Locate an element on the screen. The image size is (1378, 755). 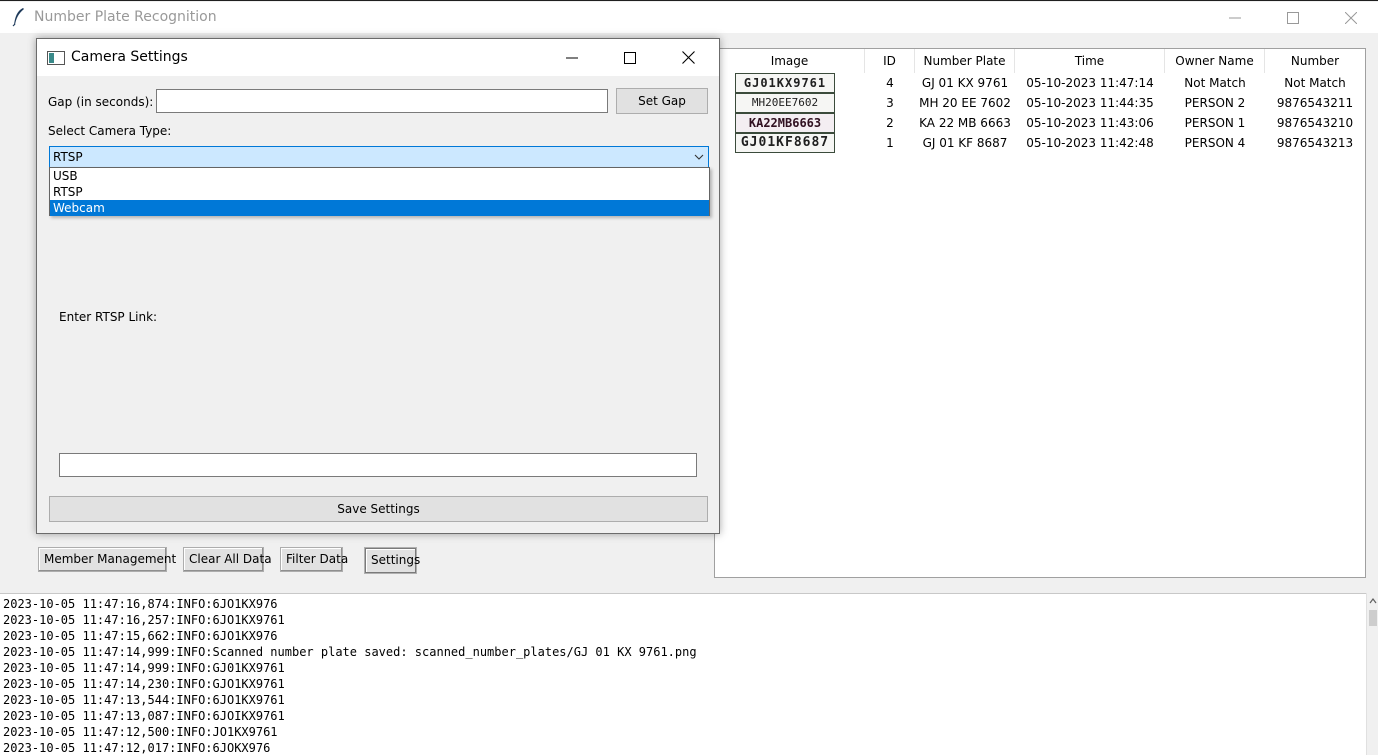
plate-cell: GJ 01 KX 9761 is located at coordinates (965, 83).